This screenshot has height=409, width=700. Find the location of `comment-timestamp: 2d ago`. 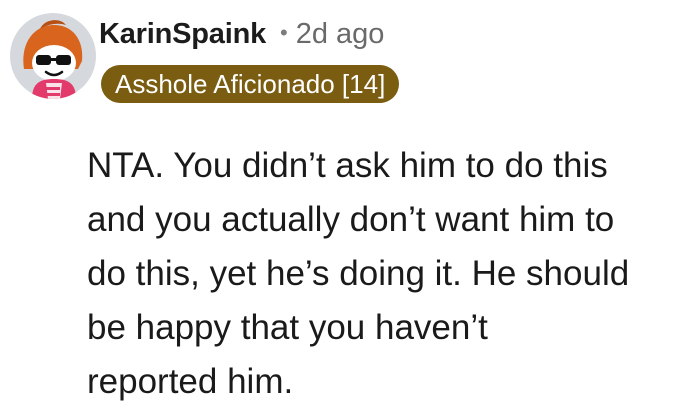

comment-timestamp: 2d ago is located at coordinates (340, 34).